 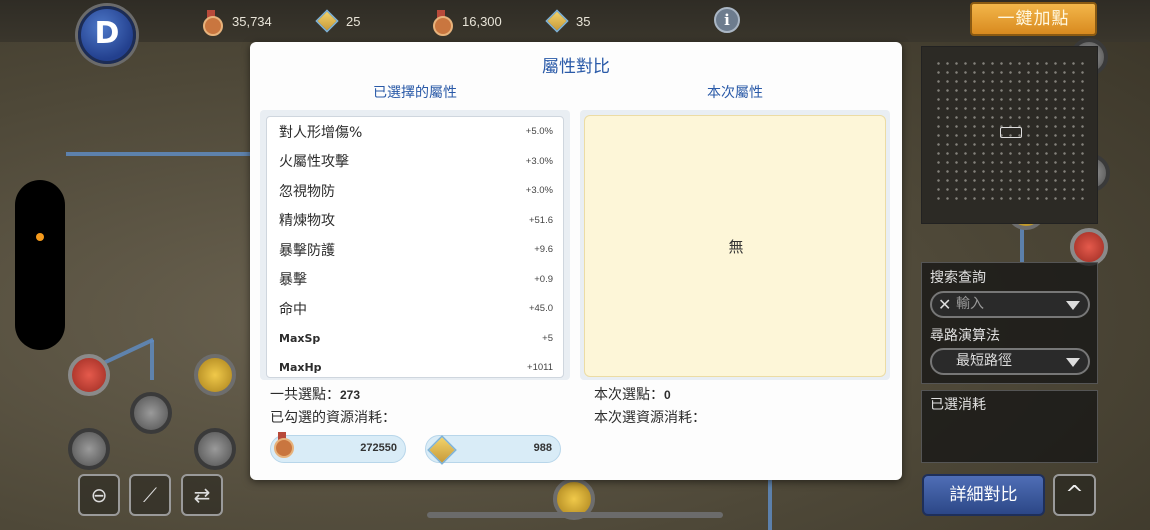 I want to click on resource-locked-gem: 35, so click(x=568, y=21).